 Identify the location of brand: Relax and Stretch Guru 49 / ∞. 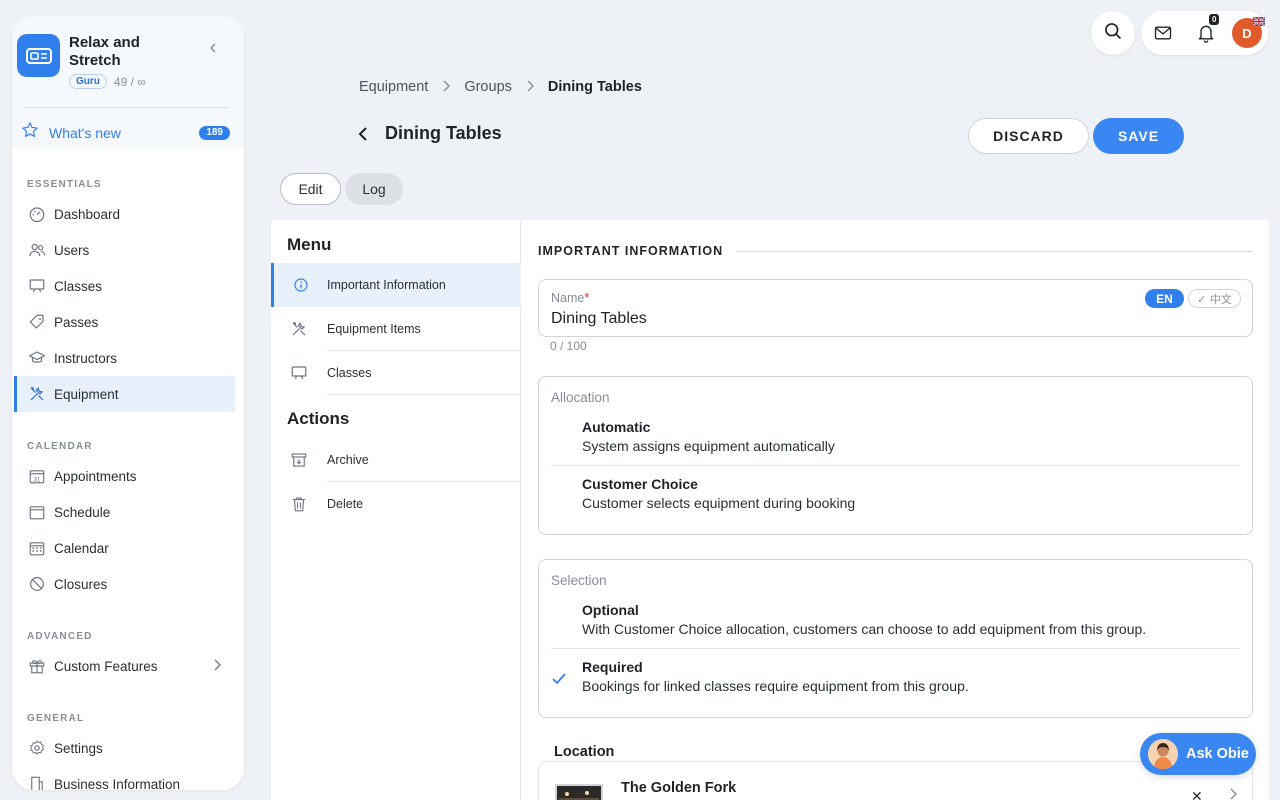
(123, 61).